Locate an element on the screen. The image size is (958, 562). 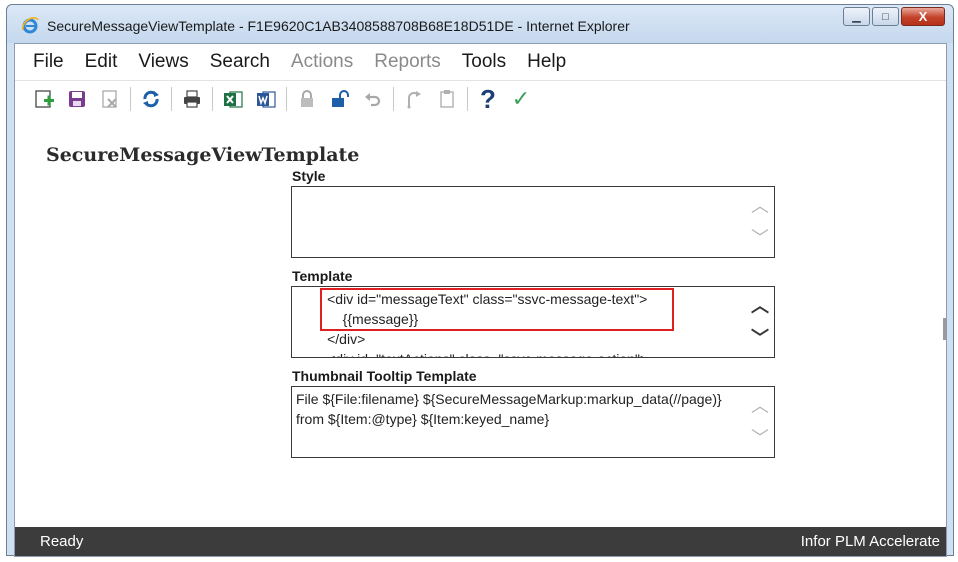
done-icon: ✓ is located at coordinates (521, 99).